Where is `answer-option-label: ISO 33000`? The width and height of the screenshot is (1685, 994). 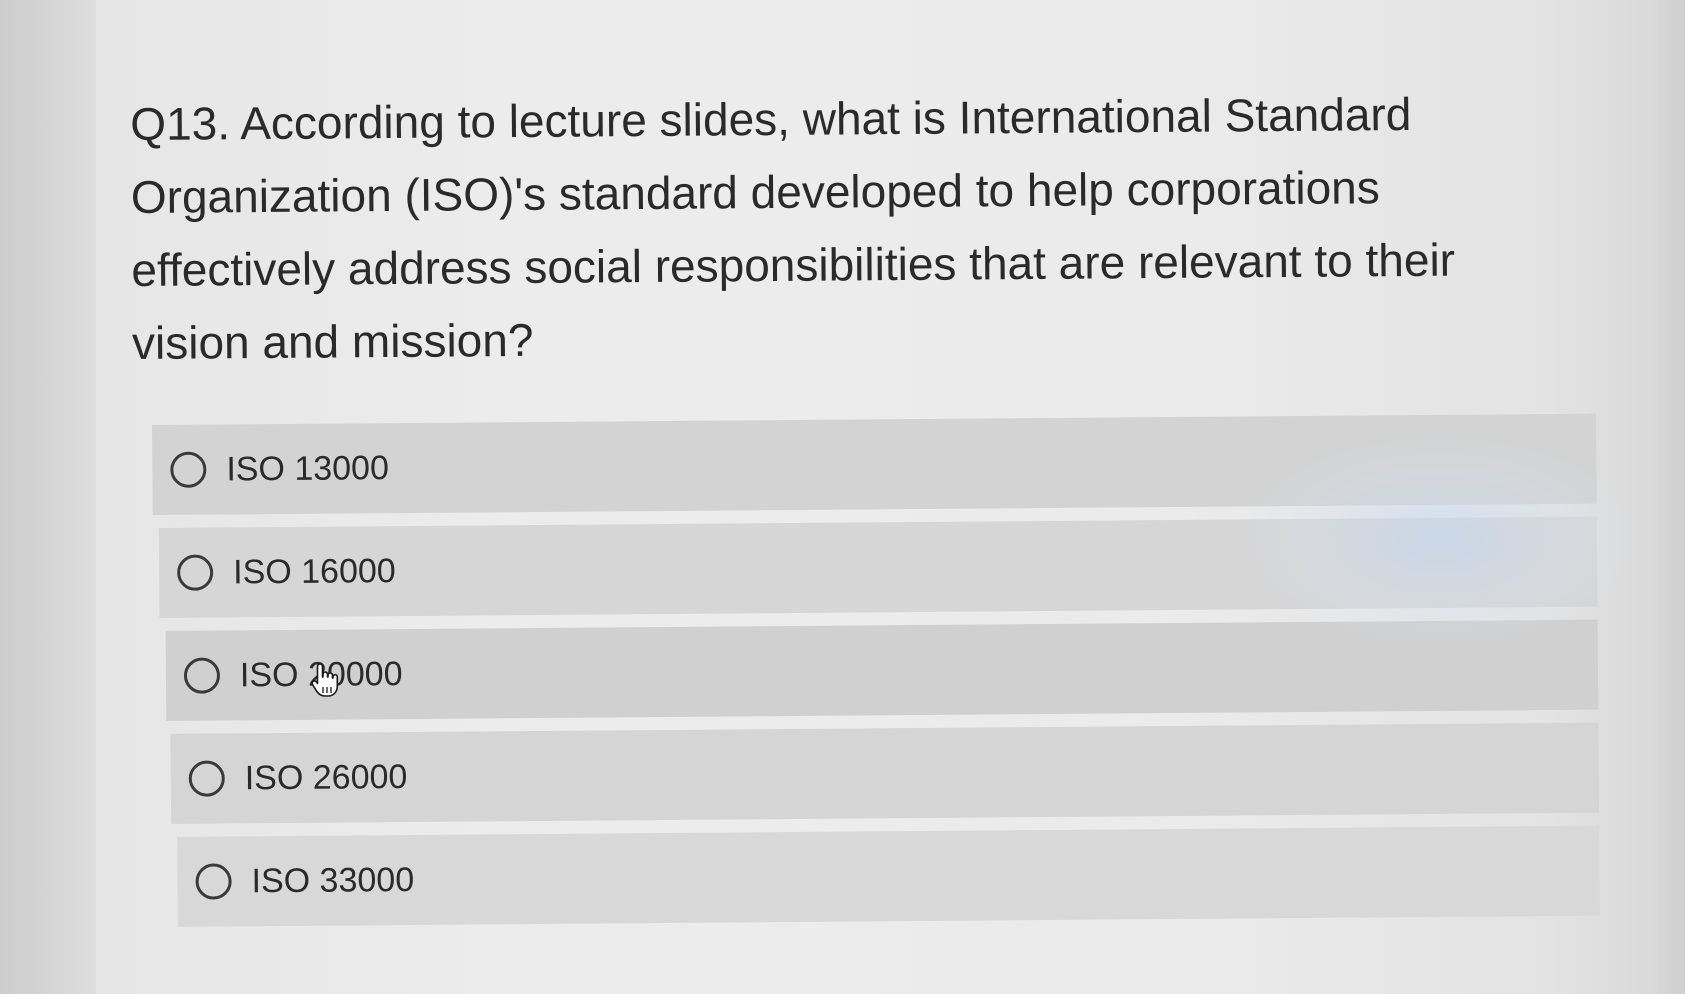 answer-option-label: ISO 33000 is located at coordinates (333, 880).